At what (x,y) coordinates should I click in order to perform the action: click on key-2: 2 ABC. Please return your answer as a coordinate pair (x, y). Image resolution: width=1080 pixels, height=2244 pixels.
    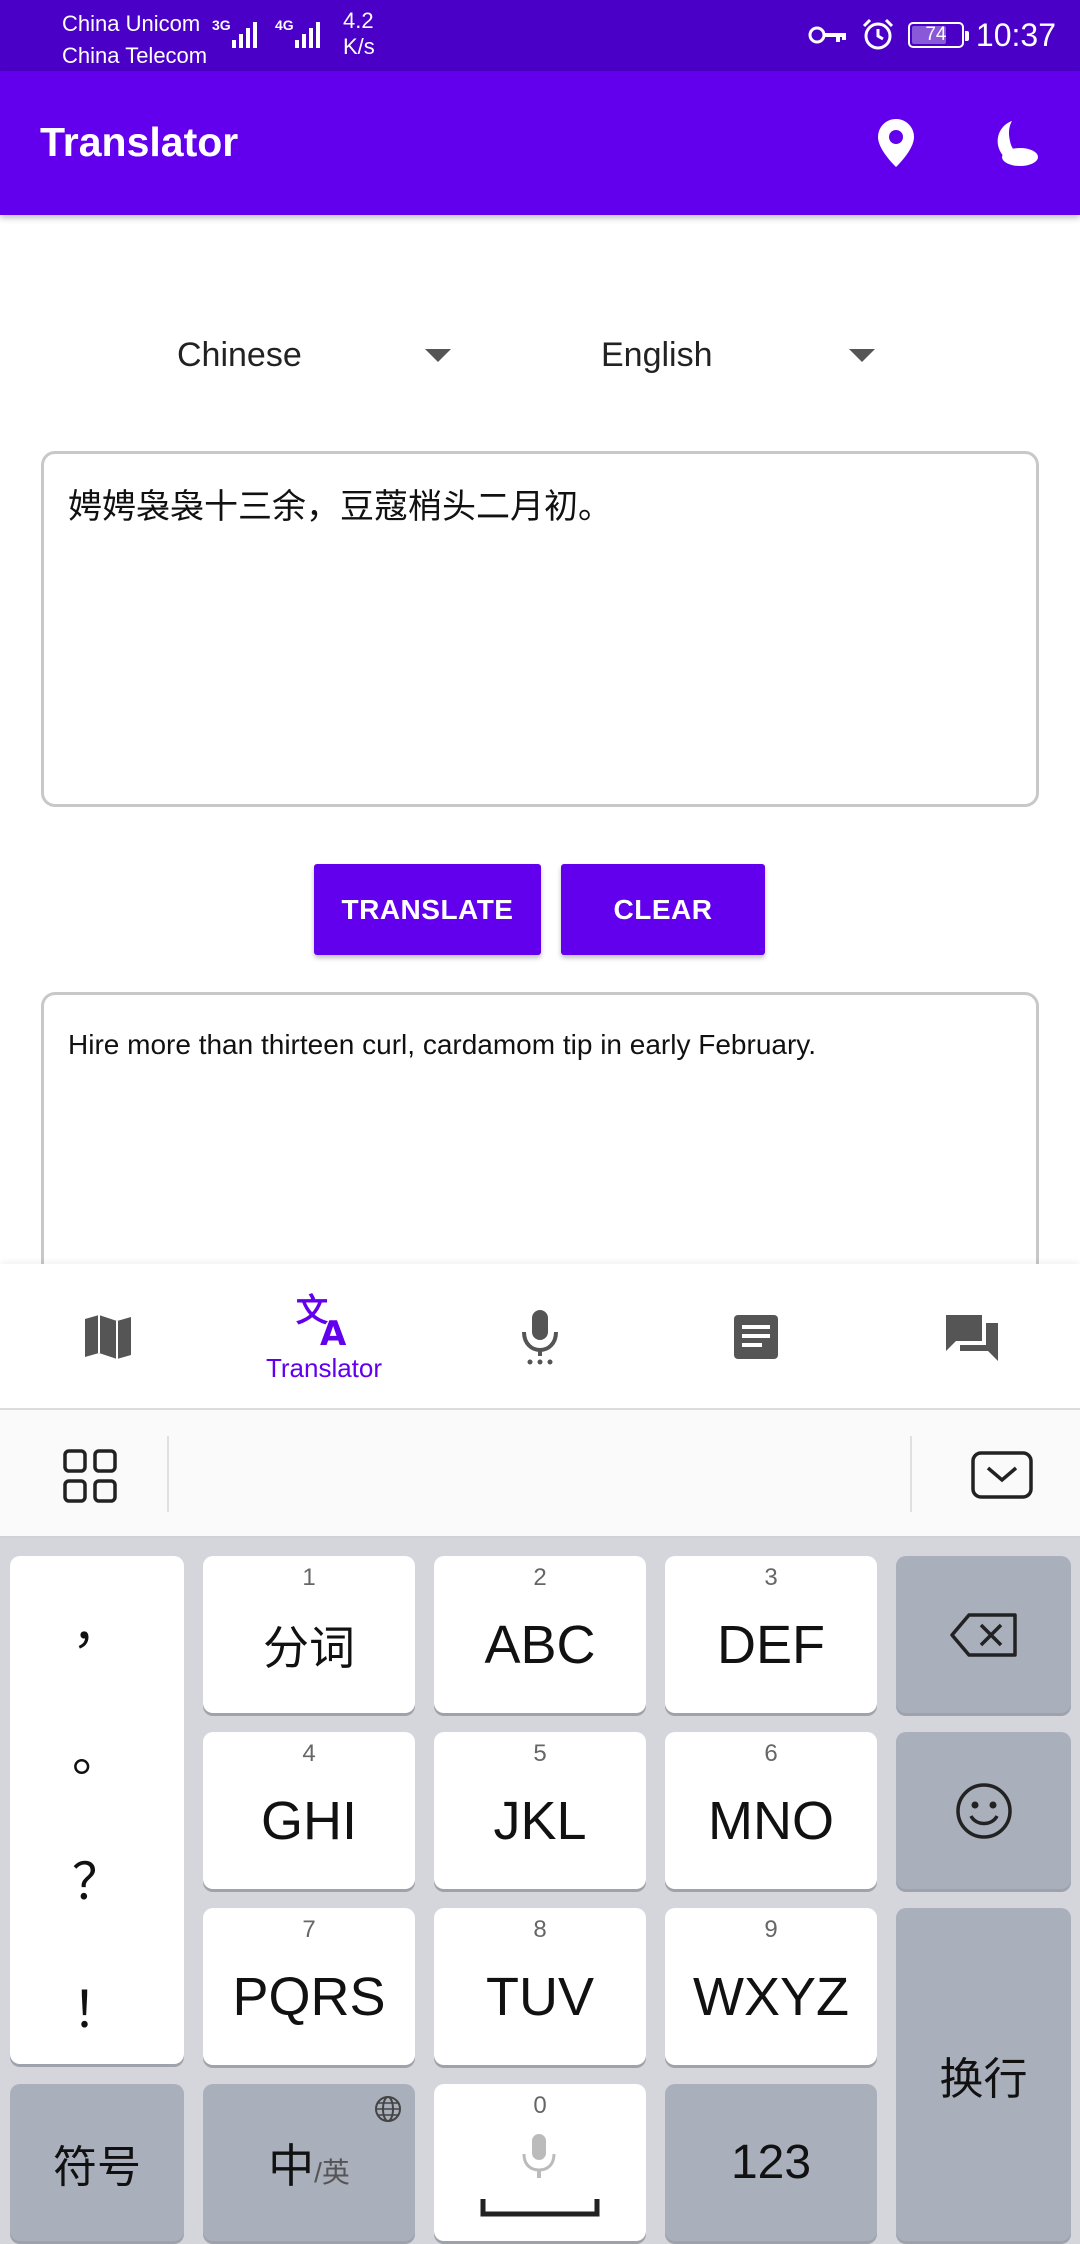
    Looking at the image, I should click on (540, 1634).